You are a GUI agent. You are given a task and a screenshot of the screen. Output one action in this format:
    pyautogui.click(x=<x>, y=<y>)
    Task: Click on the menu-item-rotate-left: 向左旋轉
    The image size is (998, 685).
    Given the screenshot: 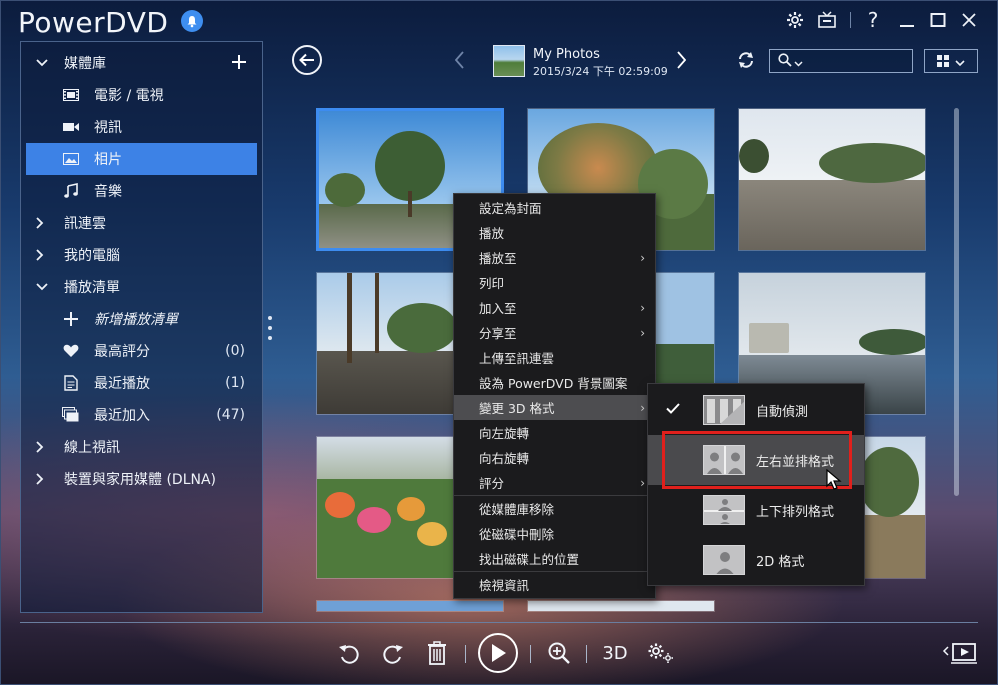 What is the action you would take?
    pyautogui.click(x=554, y=432)
    